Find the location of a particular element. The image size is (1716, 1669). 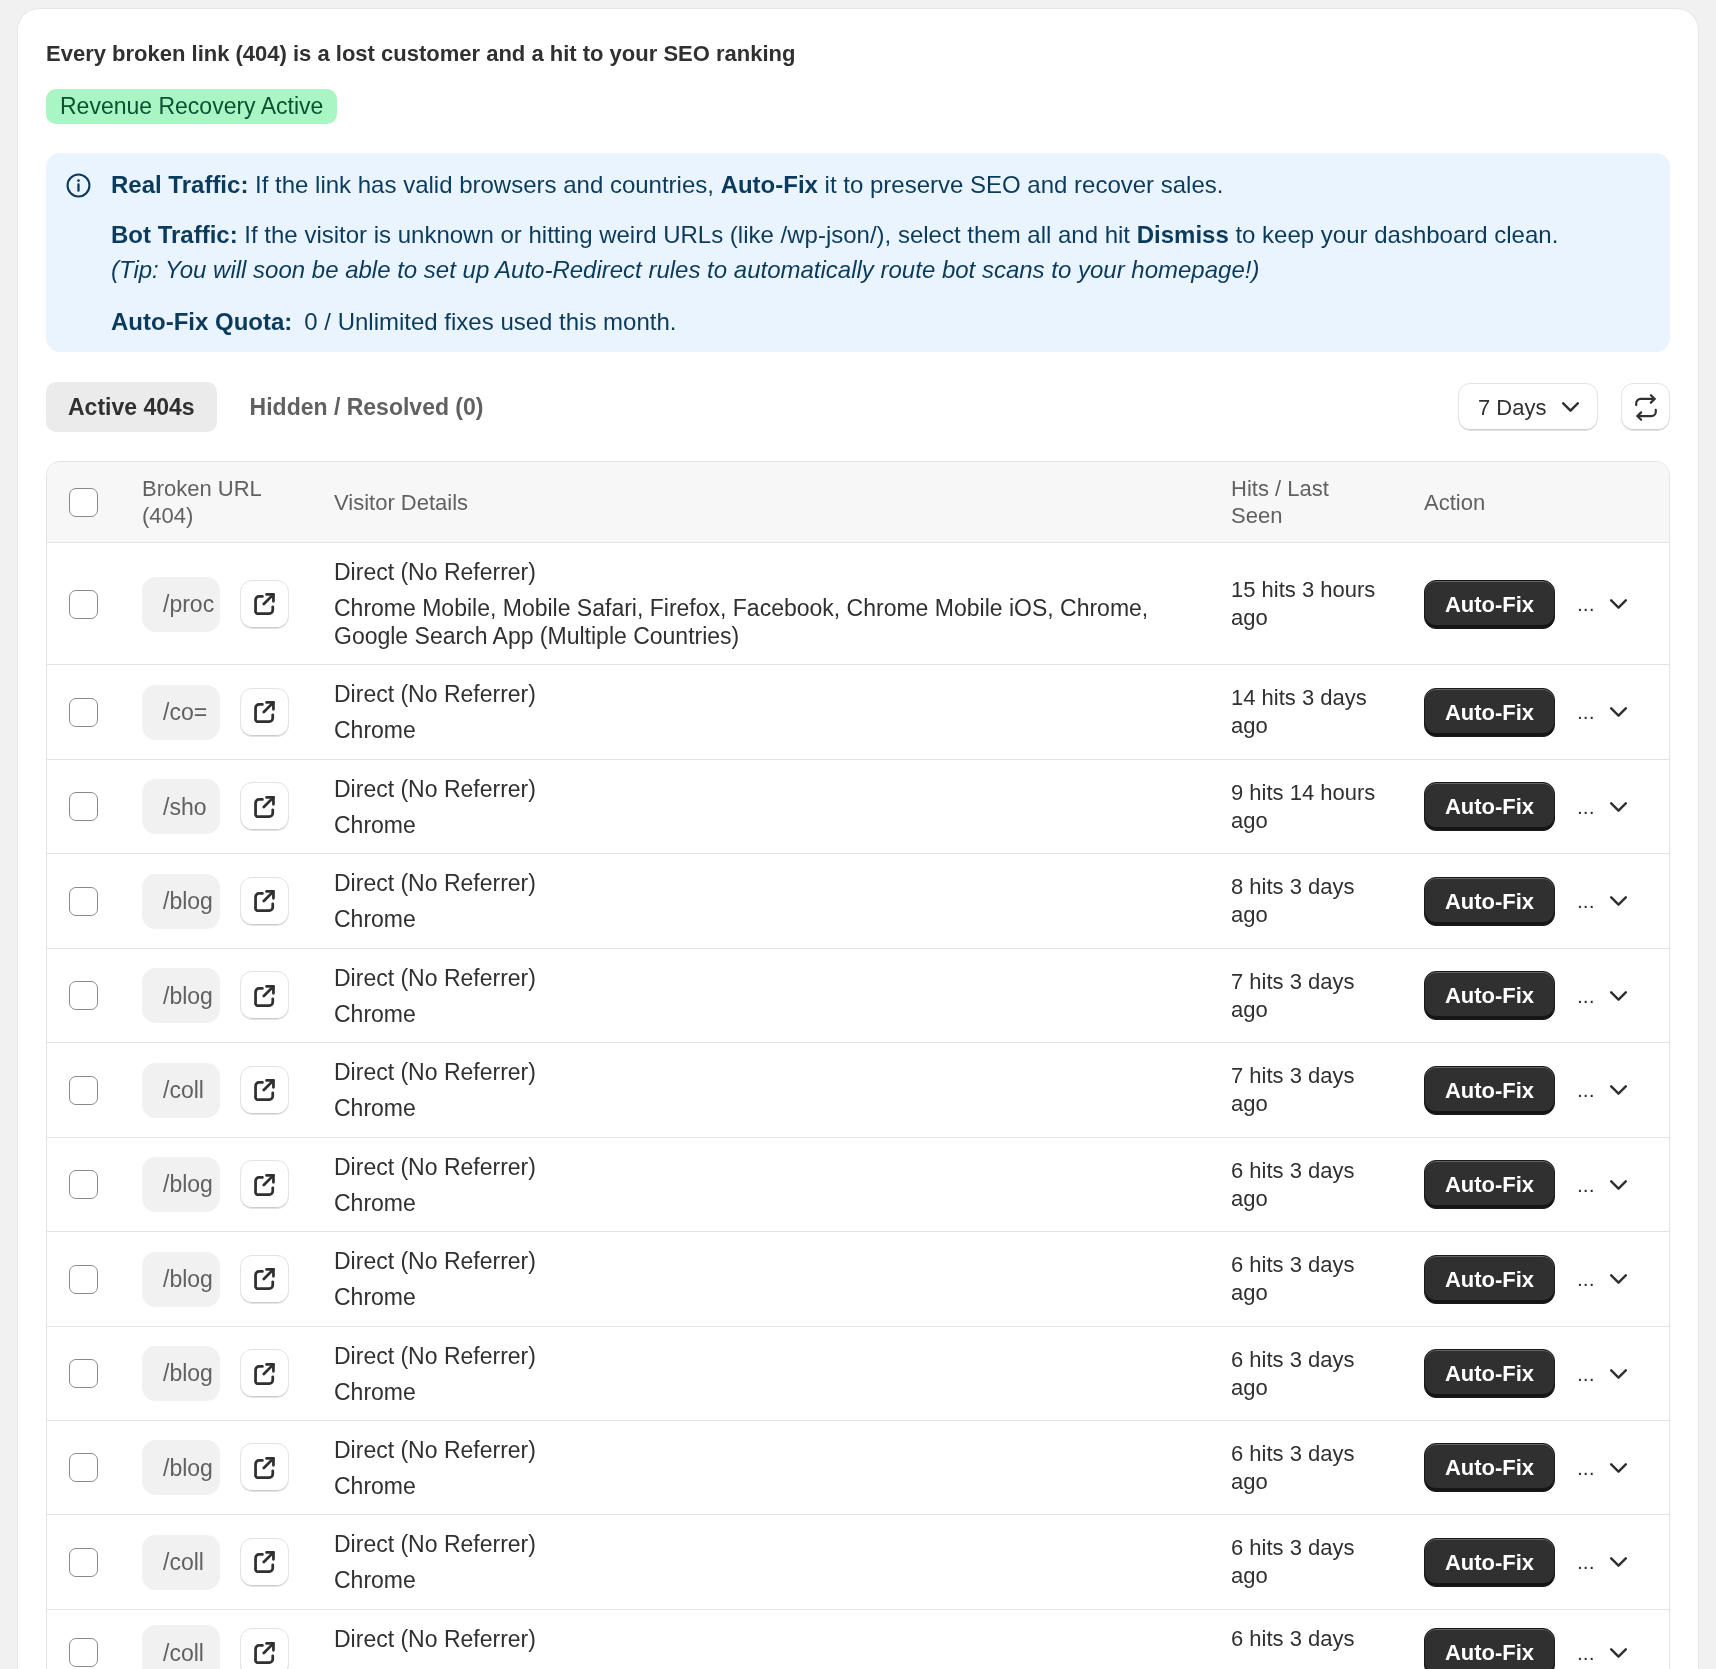

column-header: Visitor Details is located at coordinates (402, 502).